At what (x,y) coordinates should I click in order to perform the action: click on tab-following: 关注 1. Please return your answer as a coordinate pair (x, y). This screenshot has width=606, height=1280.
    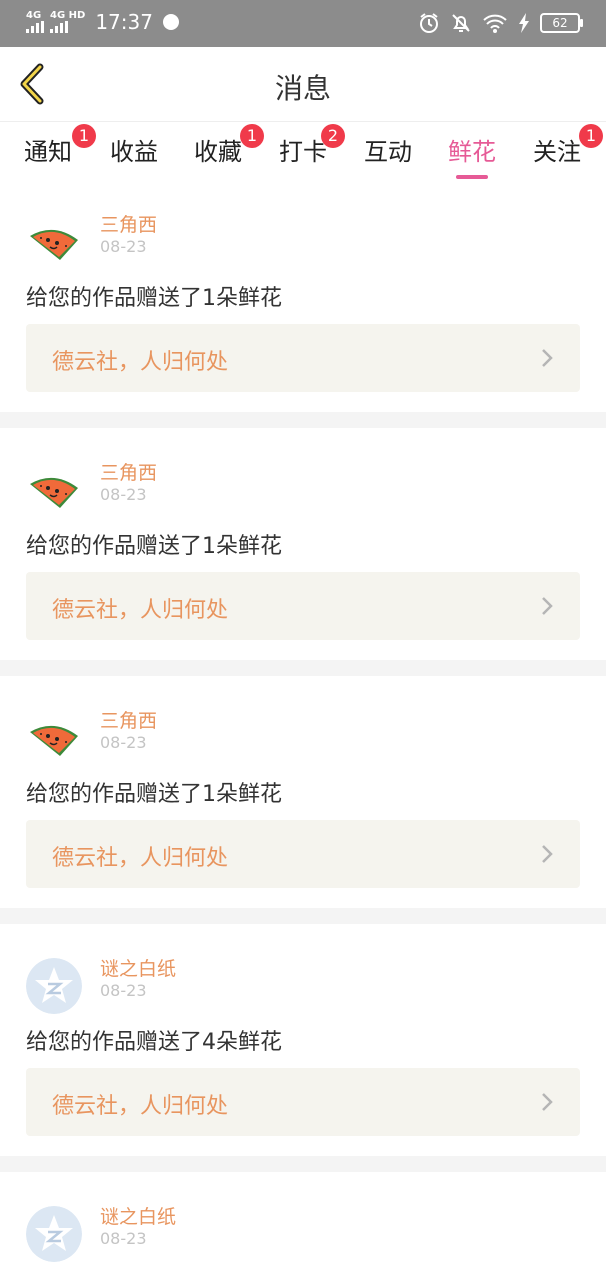
    Looking at the image, I should click on (568, 145).